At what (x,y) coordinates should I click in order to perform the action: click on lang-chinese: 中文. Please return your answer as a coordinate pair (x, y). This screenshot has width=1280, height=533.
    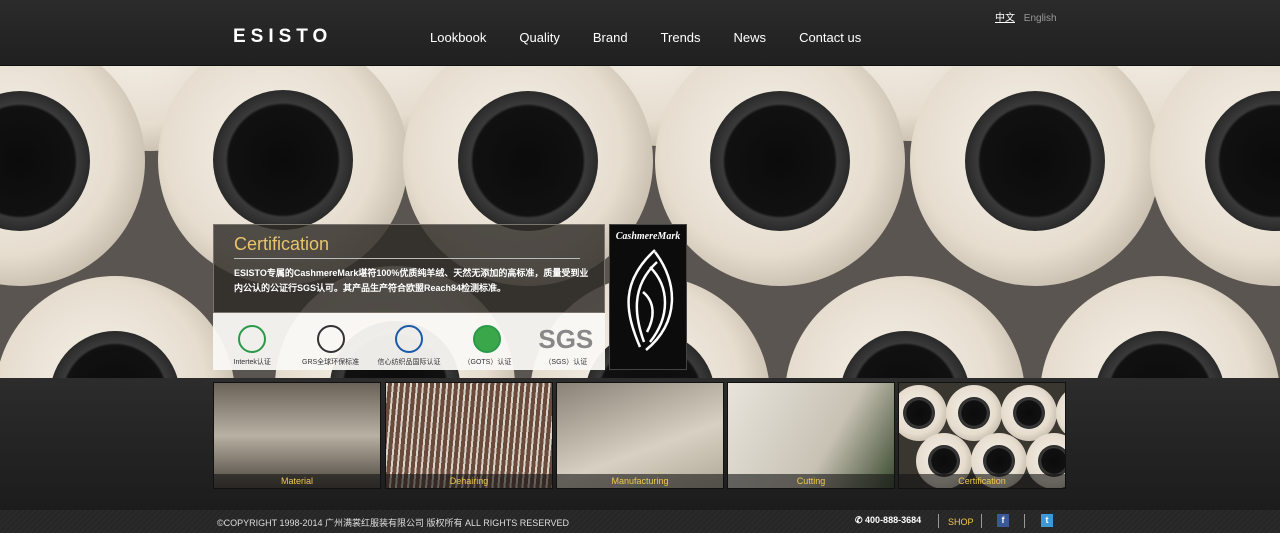
    Looking at the image, I should click on (1005, 18).